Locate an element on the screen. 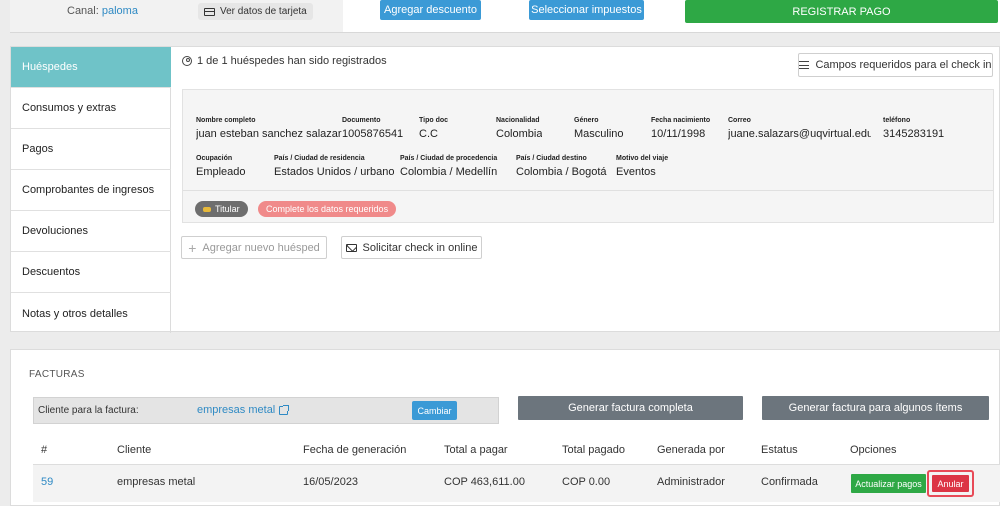 The image size is (1000, 506). registered-count-text: 1 de 1 huéspedes han sido registrados is located at coordinates (292, 61).